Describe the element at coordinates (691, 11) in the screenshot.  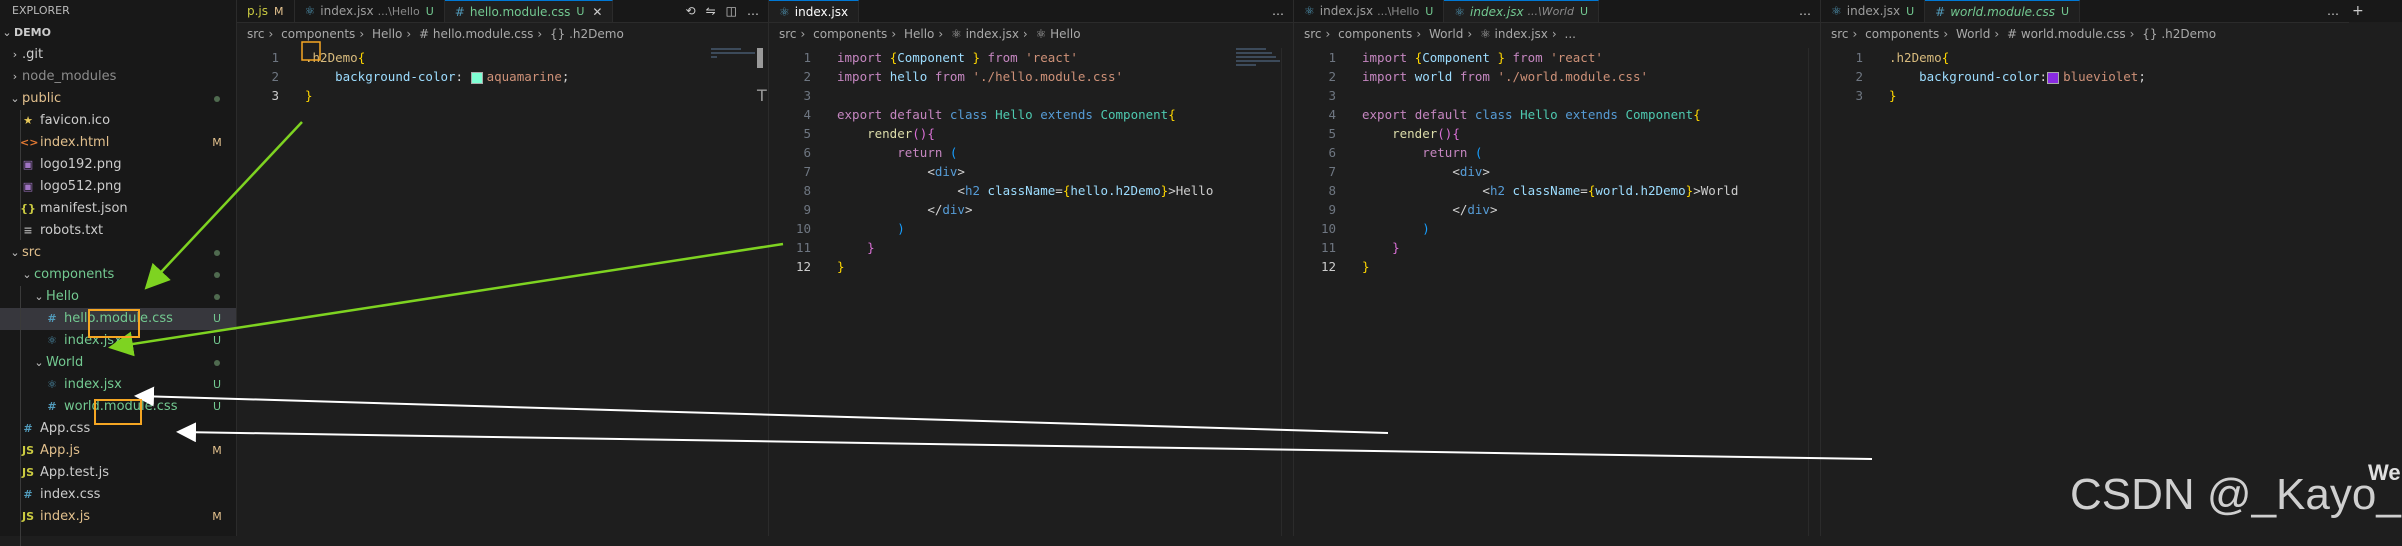
I see `history-icon: ⟲` at that location.